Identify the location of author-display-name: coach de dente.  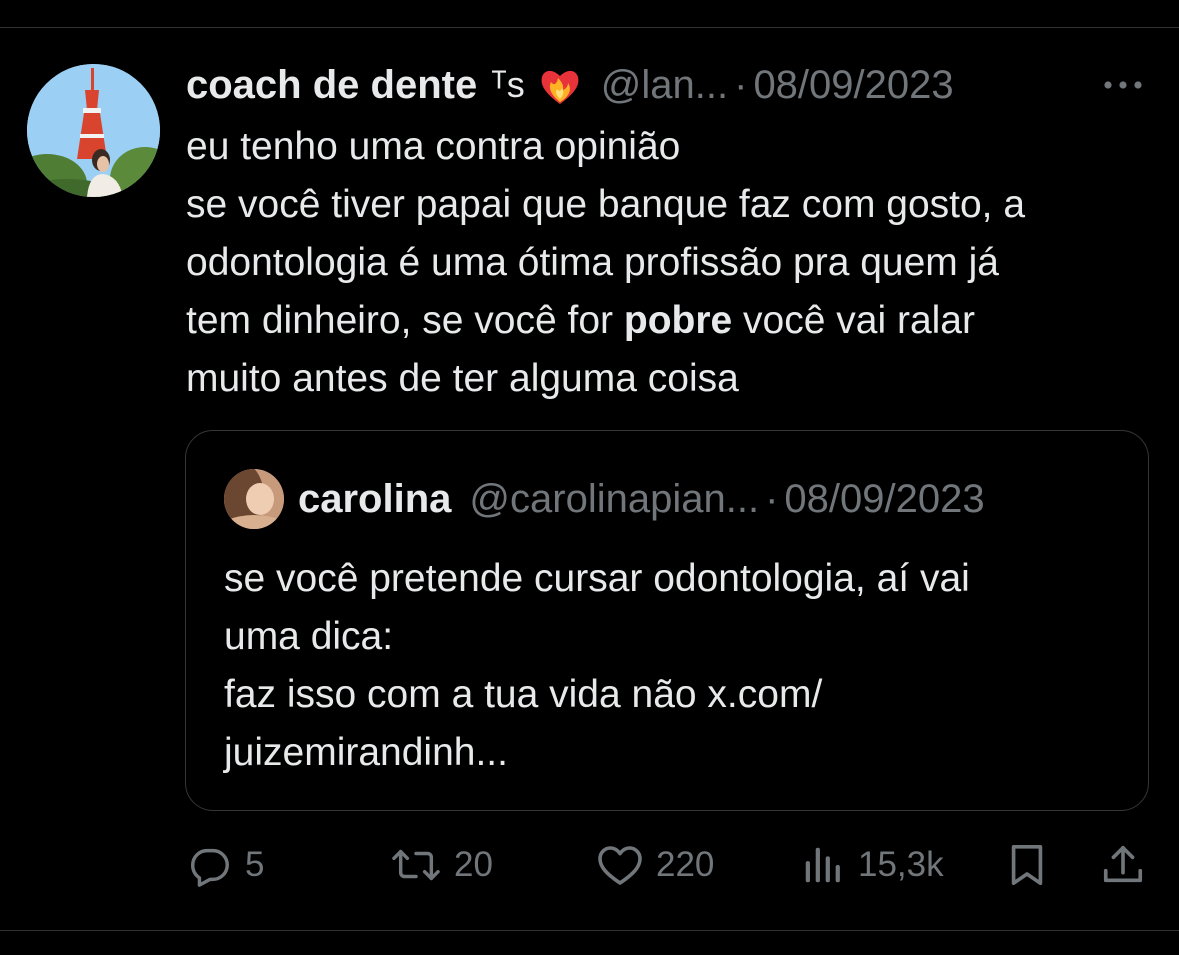
(331, 85).